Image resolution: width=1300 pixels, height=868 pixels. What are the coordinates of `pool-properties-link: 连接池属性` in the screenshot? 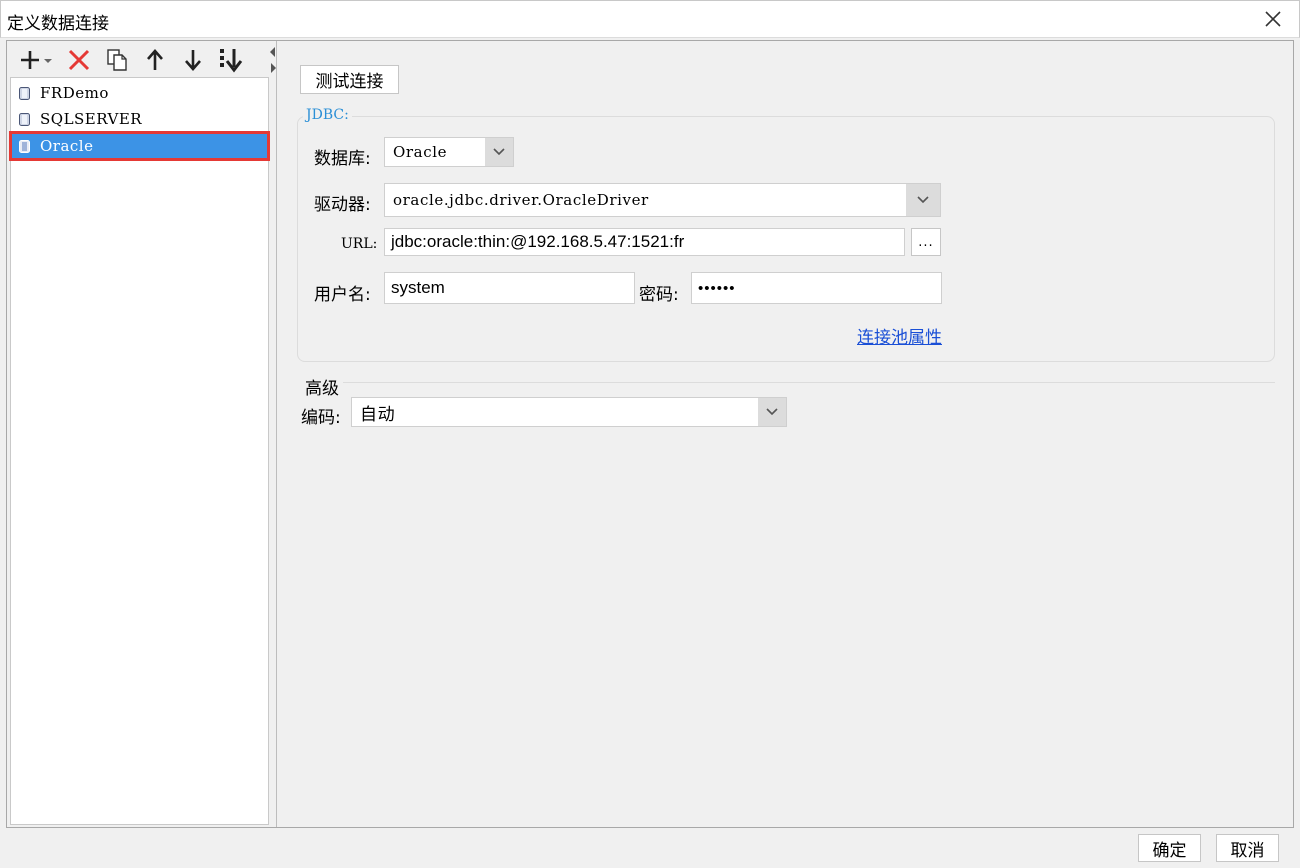 It's located at (899, 335).